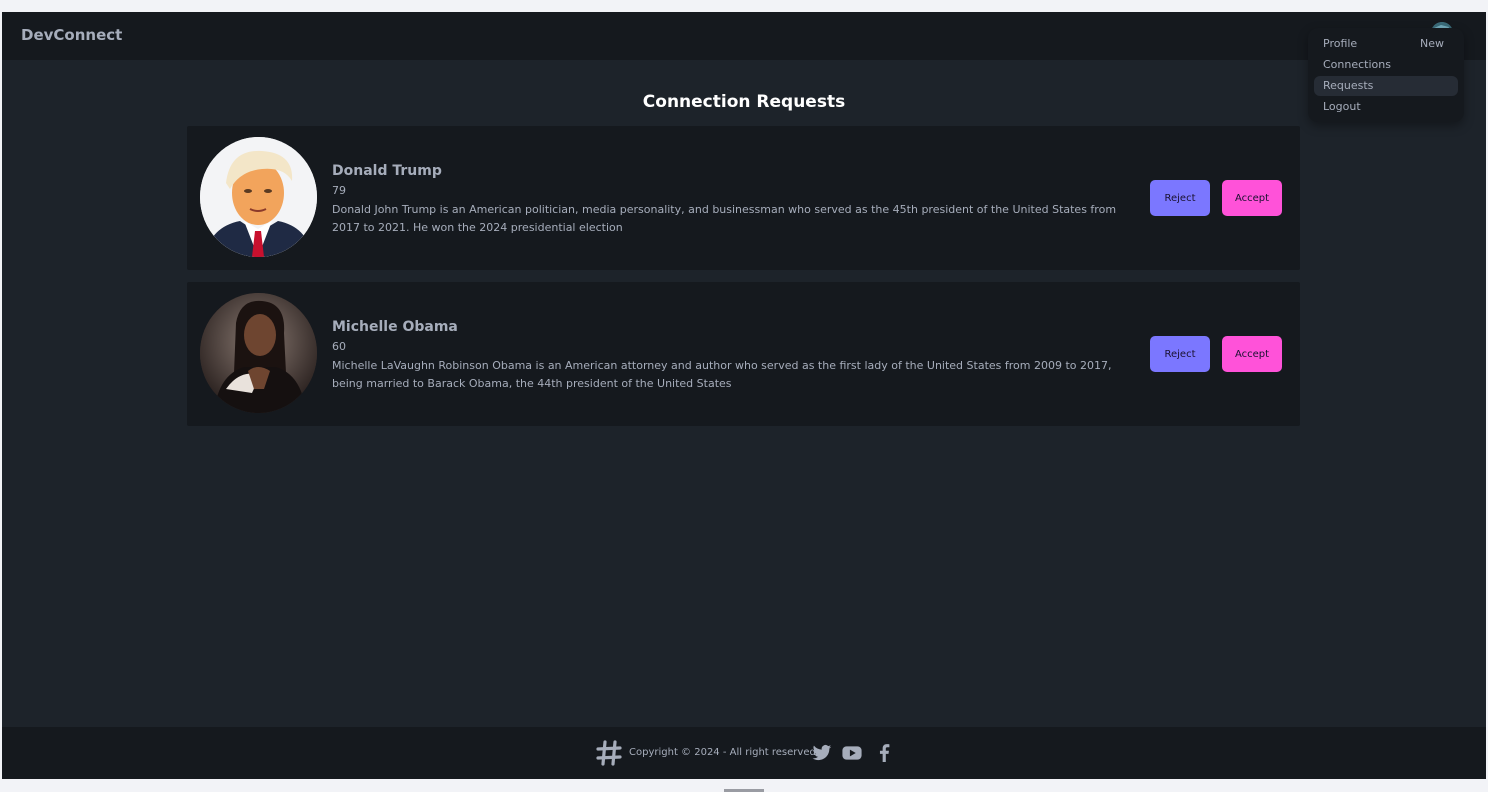 The width and height of the screenshot is (1488, 792). I want to click on menu-item-profile: Profile New, so click(1386, 44).